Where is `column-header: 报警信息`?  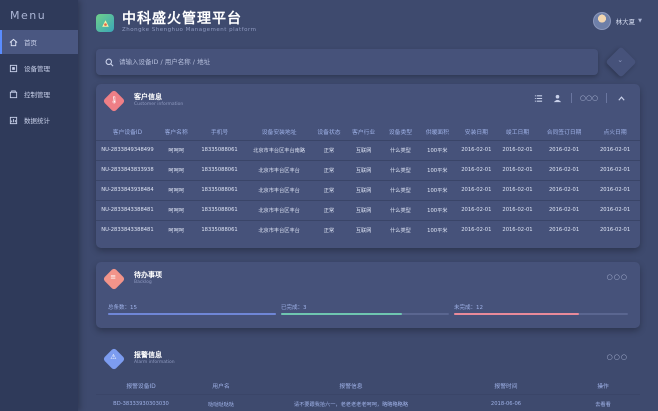
column-header: 报警信息 is located at coordinates (351, 387).